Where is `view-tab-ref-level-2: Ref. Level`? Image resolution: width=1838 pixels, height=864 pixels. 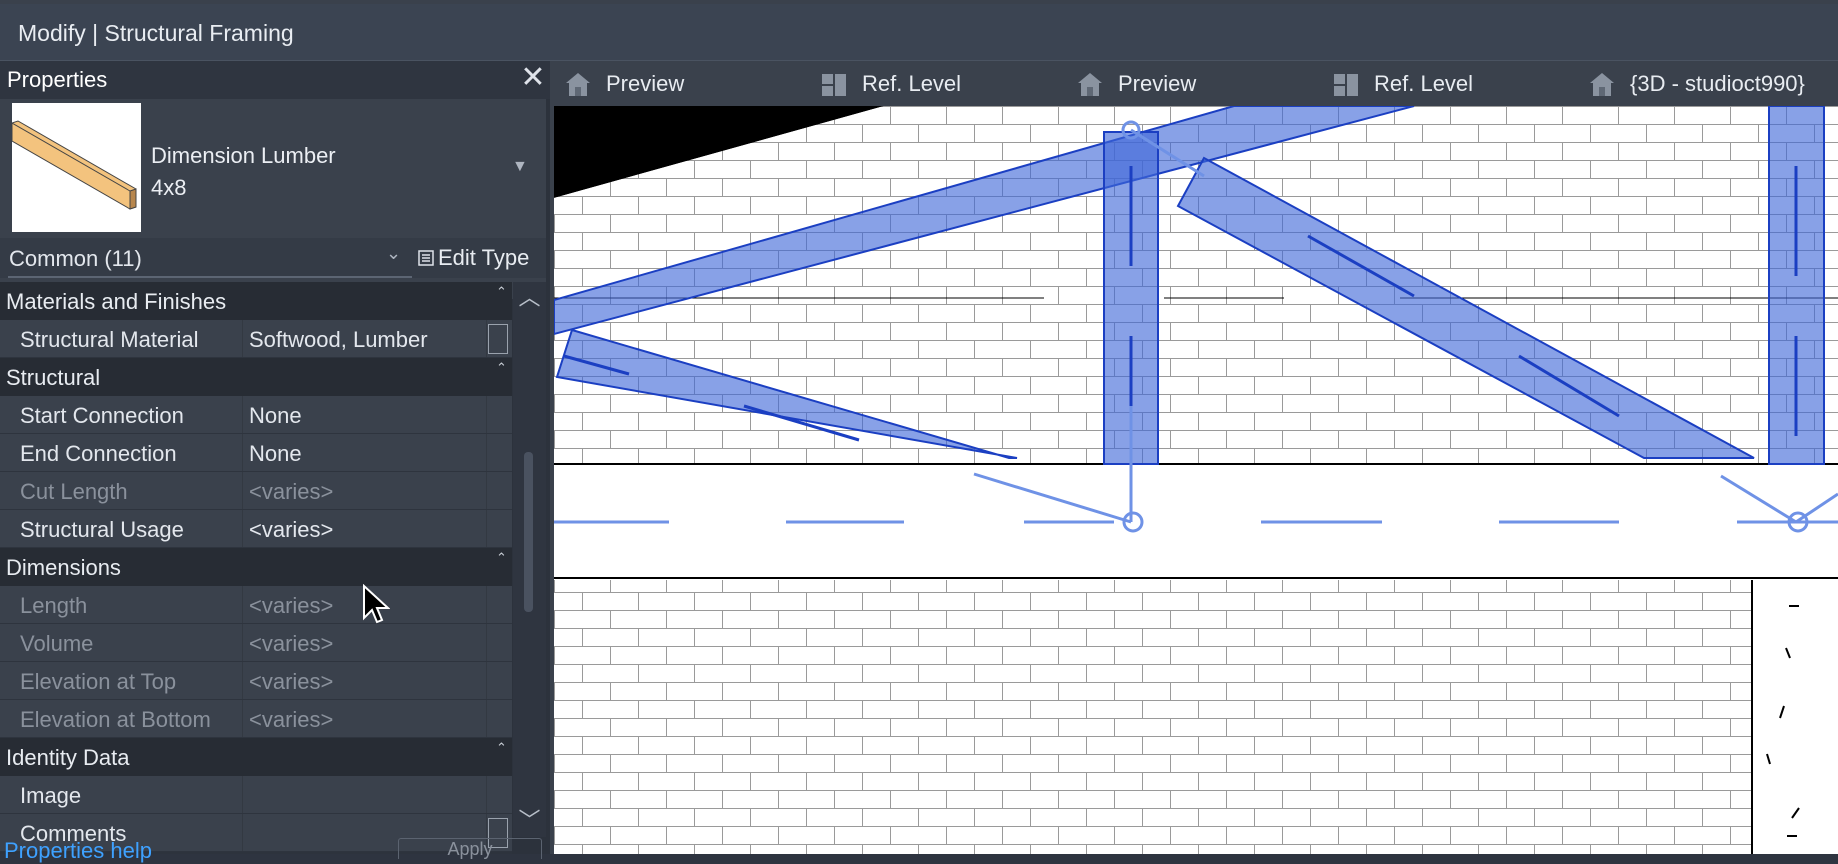 view-tab-ref-level-2: Ref. Level is located at coordinates (1402, 83).